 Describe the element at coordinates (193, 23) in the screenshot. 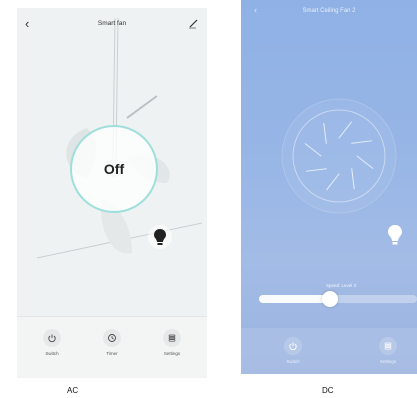

I see `edit-pencil-icon` at that location.